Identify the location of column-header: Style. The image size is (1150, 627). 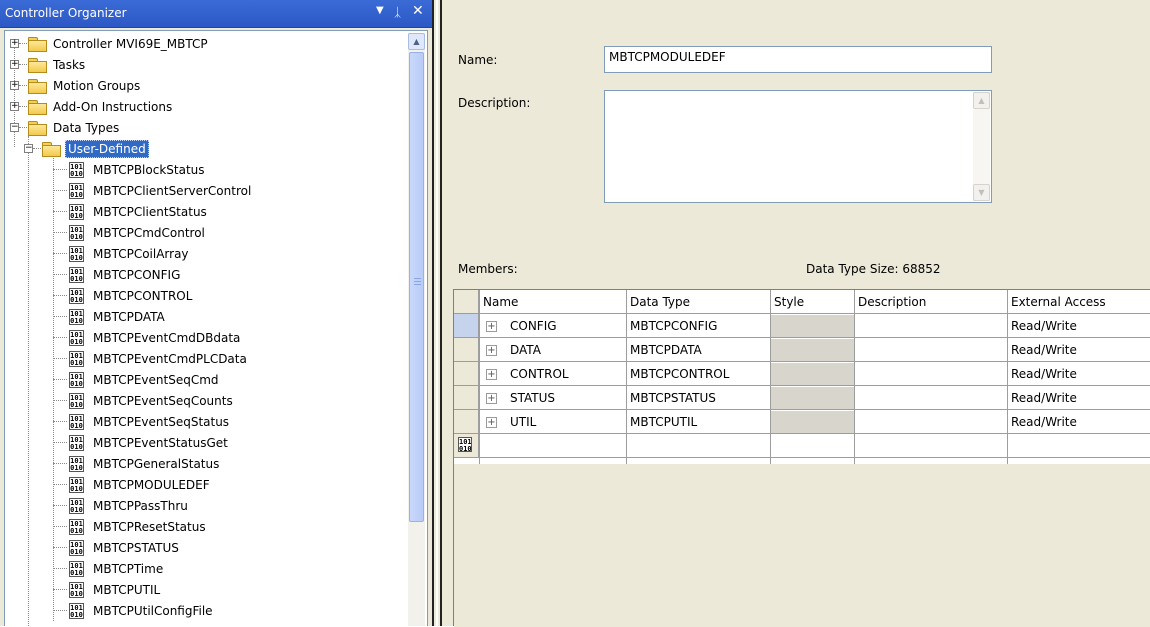
(789, 302).